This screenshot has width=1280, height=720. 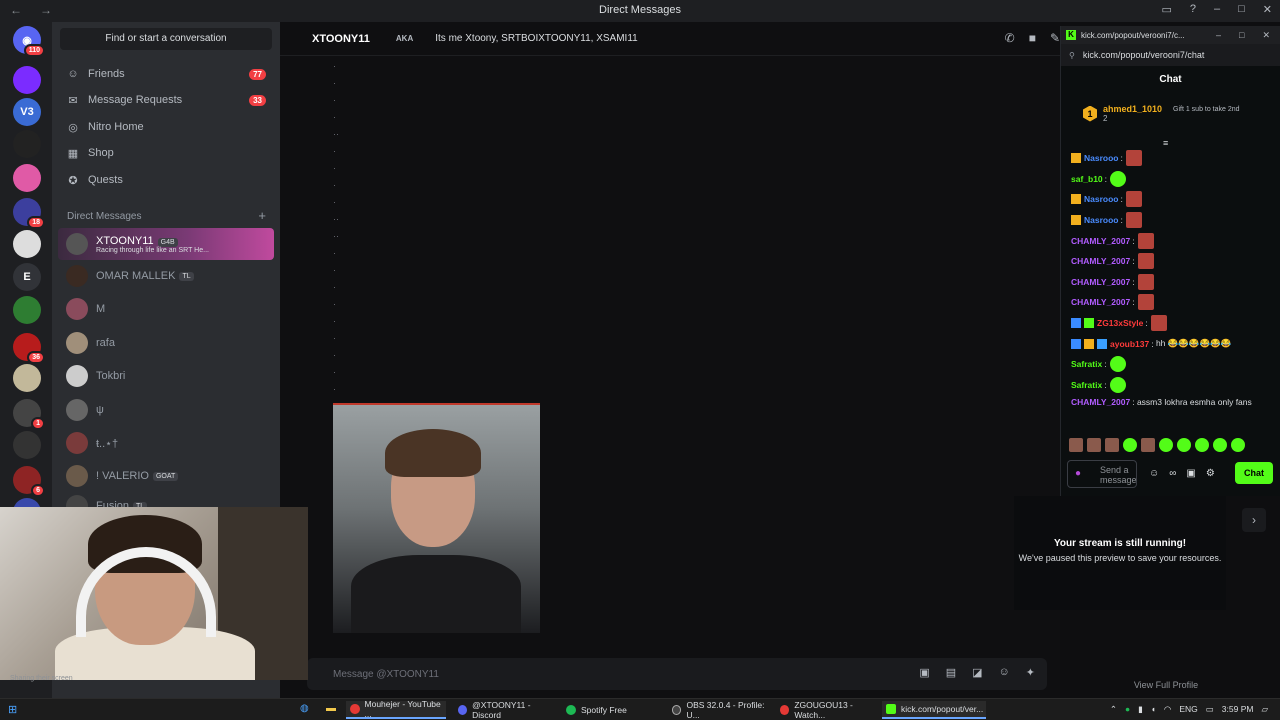 What do you see at coordinates (27, 112) in the screenshot?
I see `server-icon: V3` at bounding box center [27, 112].